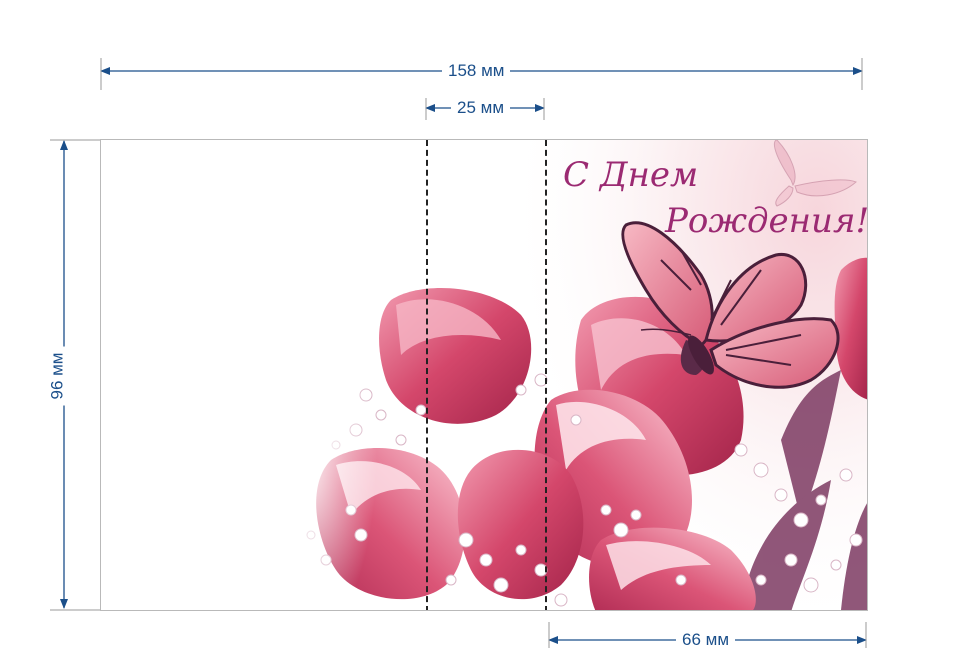 The width and height of the screenshot is (970, 650). I want to click on fold-line-left, so click(427, 375).